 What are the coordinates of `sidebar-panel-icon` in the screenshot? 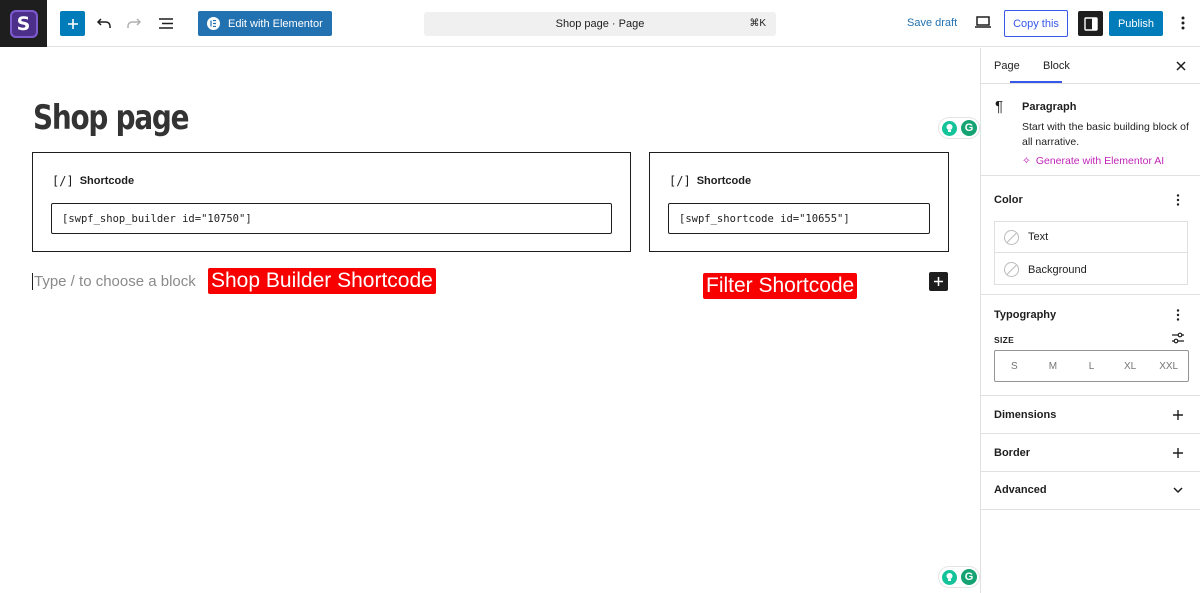 It's located at (1090, 23).